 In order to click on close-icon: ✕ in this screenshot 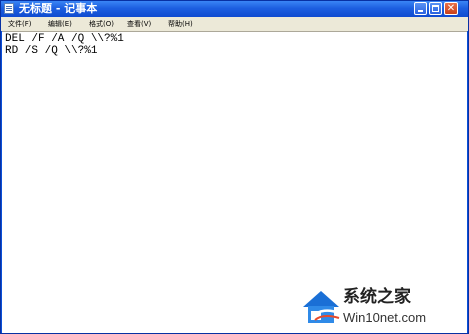, I will do `click(451, 8)`.